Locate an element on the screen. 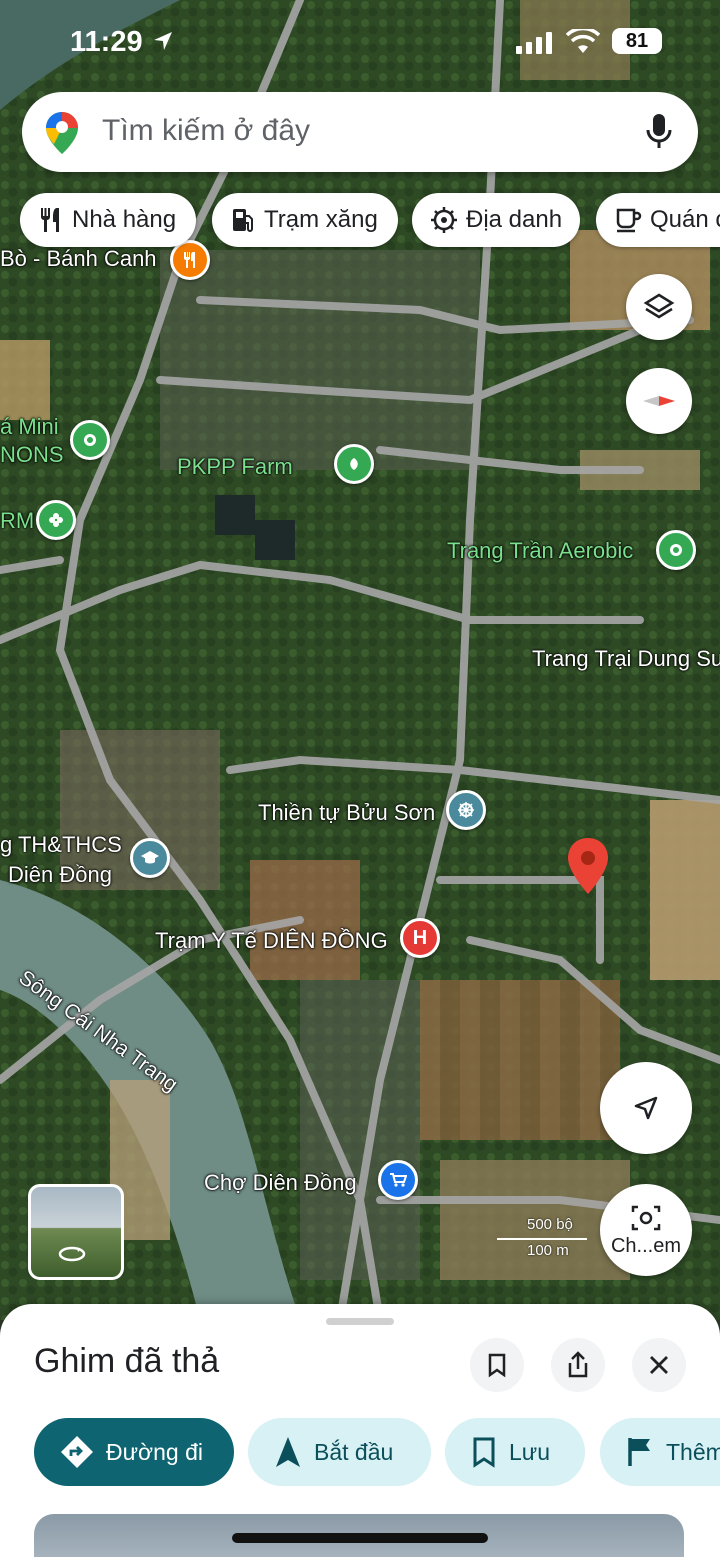  place-label: Thiền tự Bửu Sơn is located at coordinates (347, 812).